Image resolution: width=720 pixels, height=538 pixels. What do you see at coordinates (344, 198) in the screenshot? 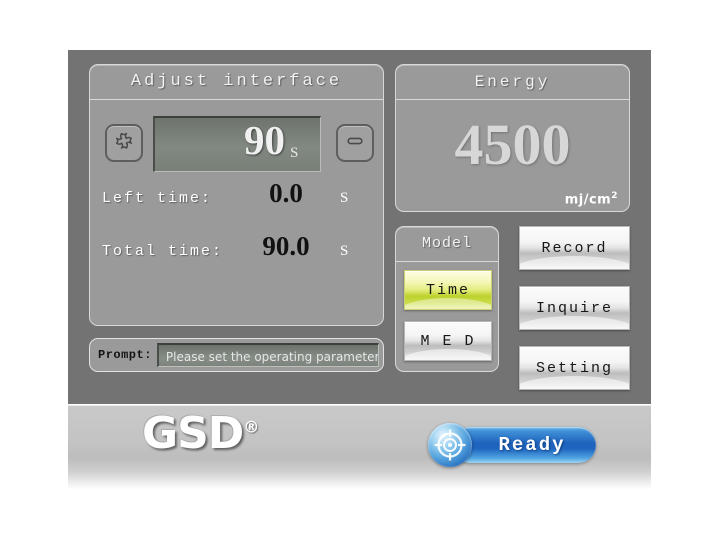
I see `left-time-unit: S` at bounding box center [344, 198].